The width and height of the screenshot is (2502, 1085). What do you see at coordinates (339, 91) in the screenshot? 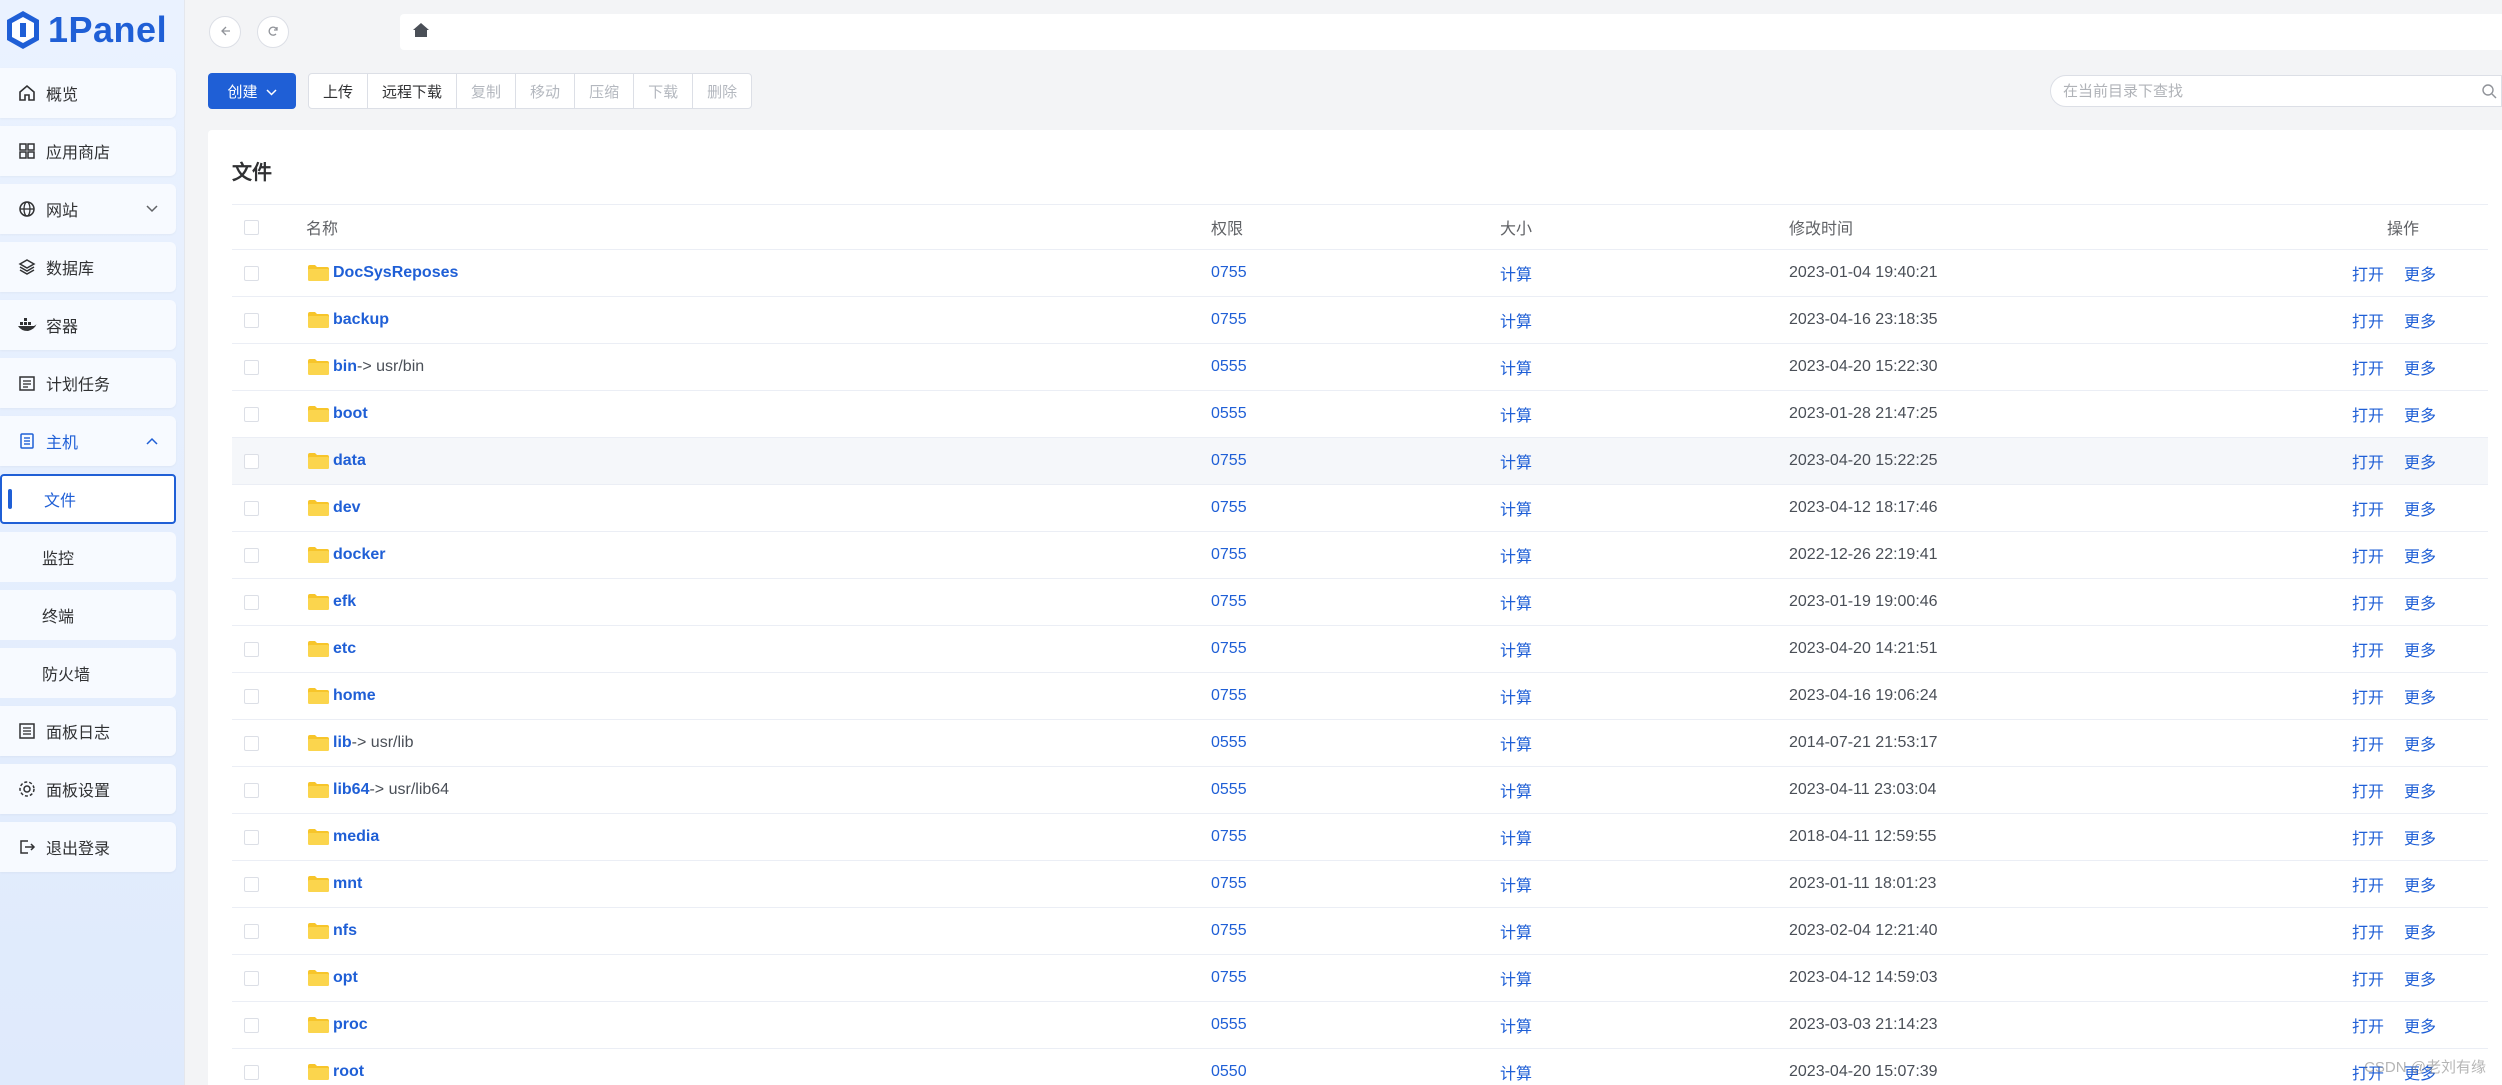
I see `upload-button: 上传` at bounding box center [339, 91].